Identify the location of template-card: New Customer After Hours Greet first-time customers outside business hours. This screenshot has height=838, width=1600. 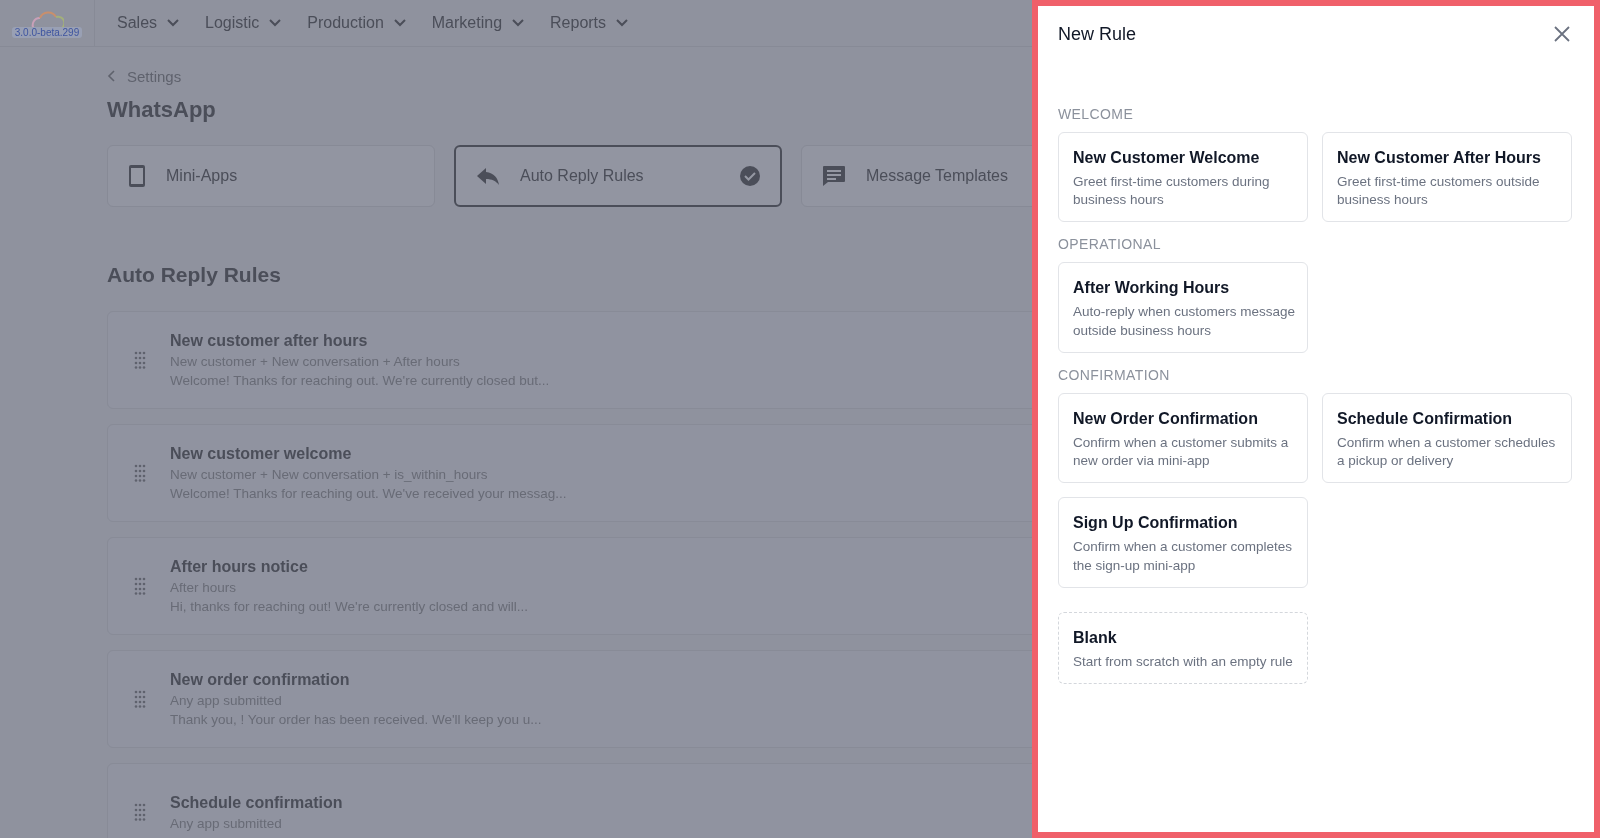
(1447, 177).